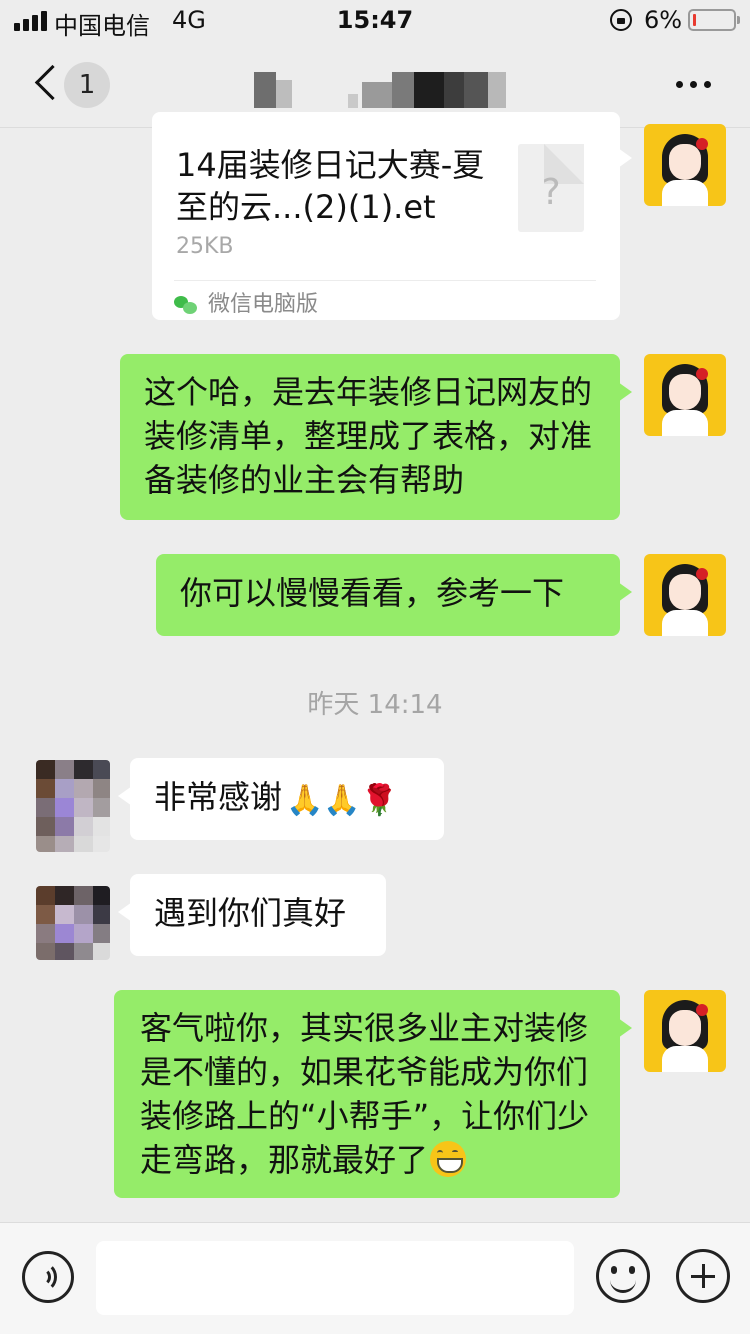  I want to click on emoji-button, so click(623, 1276).